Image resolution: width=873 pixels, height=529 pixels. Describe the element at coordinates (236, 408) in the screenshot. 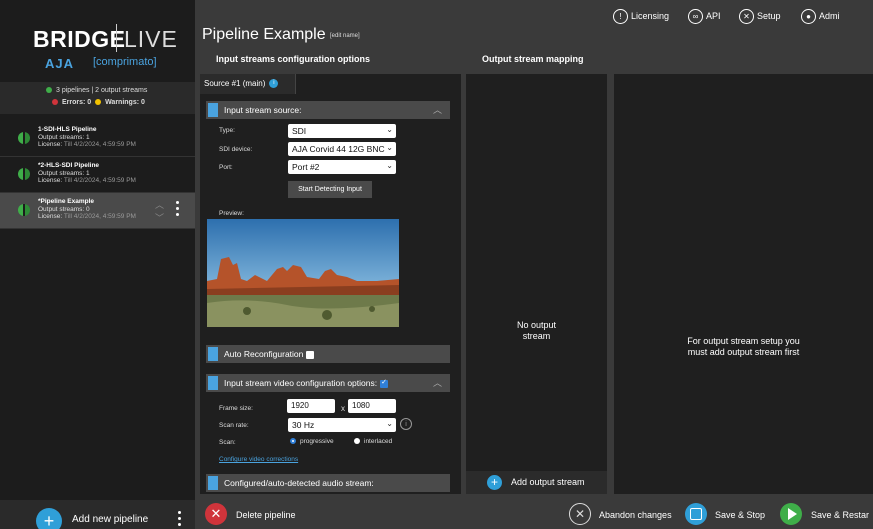

I see `frame-size-label: Frame size:` at that location.